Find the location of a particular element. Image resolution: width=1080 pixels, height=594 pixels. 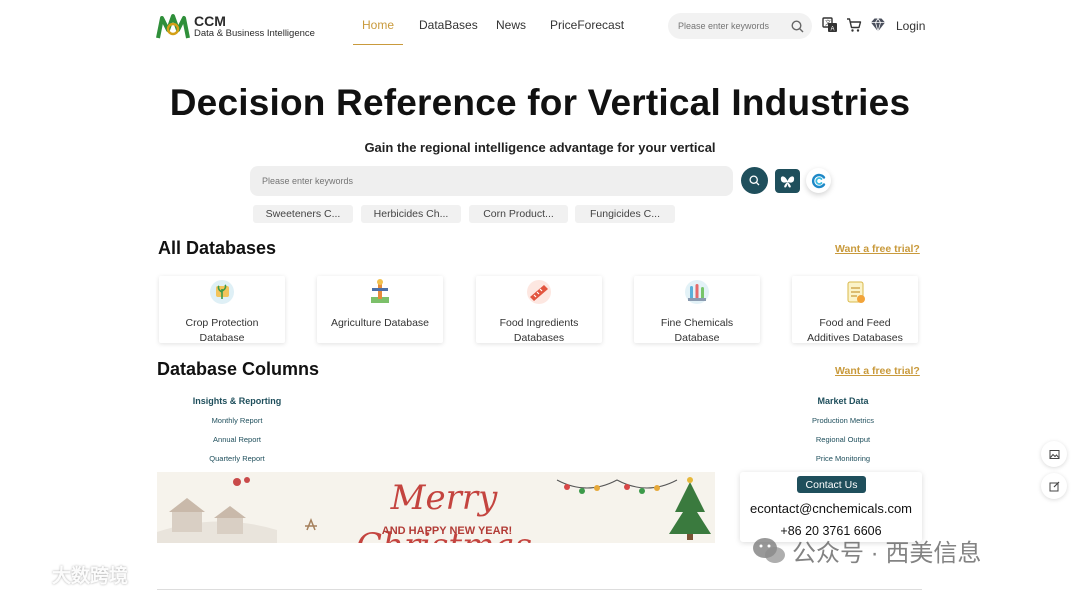

logo-subtitle: Data & Business Intelligence is located at coordinates (254, 33).